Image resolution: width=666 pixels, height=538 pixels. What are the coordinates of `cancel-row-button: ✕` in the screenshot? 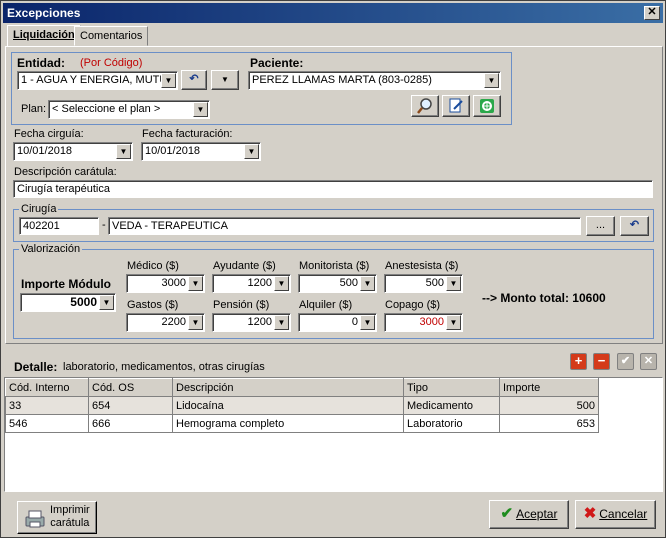 It's located at (648, 361).